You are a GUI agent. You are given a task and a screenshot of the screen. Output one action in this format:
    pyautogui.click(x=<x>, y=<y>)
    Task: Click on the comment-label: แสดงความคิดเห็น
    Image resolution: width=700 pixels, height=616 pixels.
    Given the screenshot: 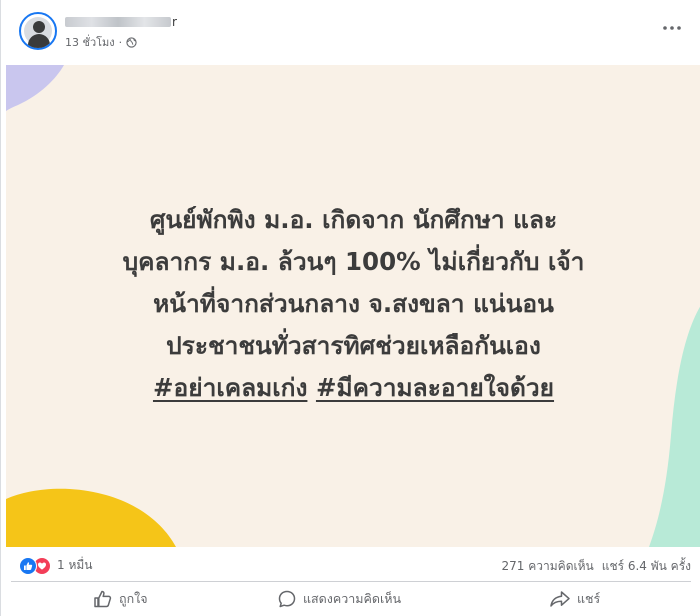 What is the action you would take?
    pyautogui.click(x=352, y=598)
    